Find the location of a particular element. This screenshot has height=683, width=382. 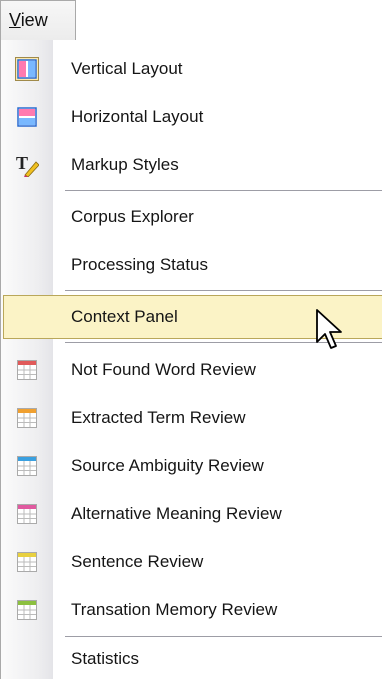

menu-item-label: Source Ambiguity Review is located at coordinates (167, 465).